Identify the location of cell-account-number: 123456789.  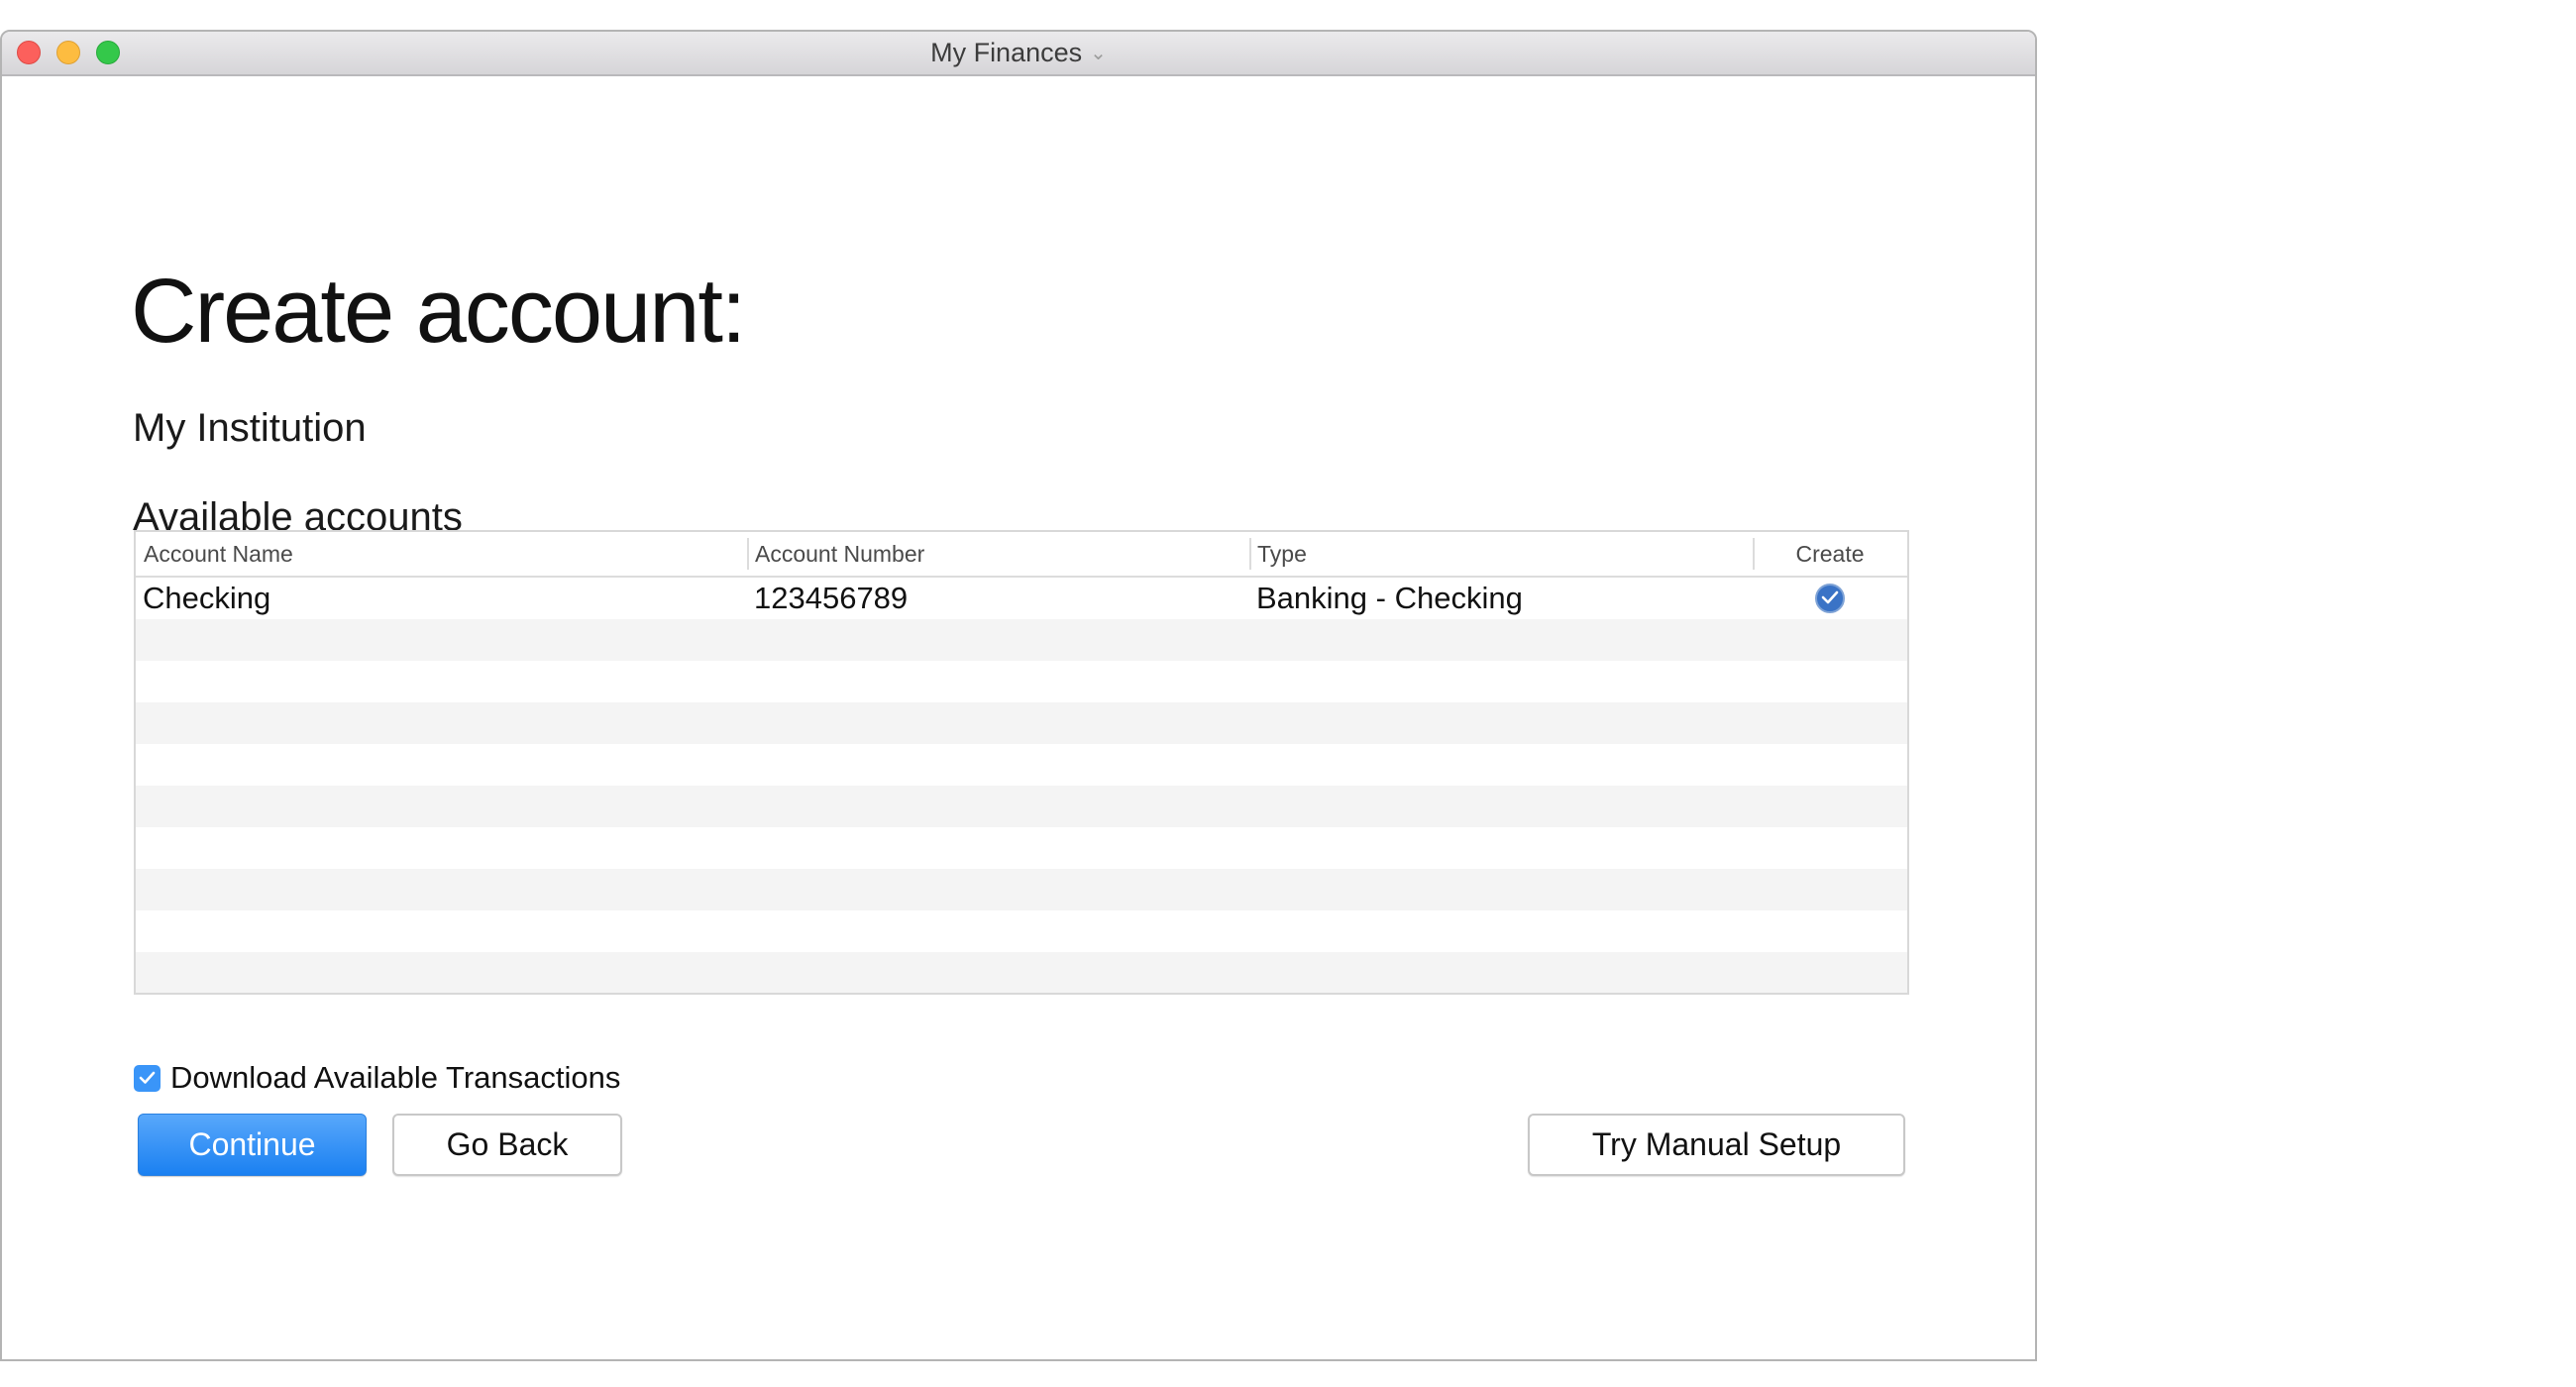
(831, 598).